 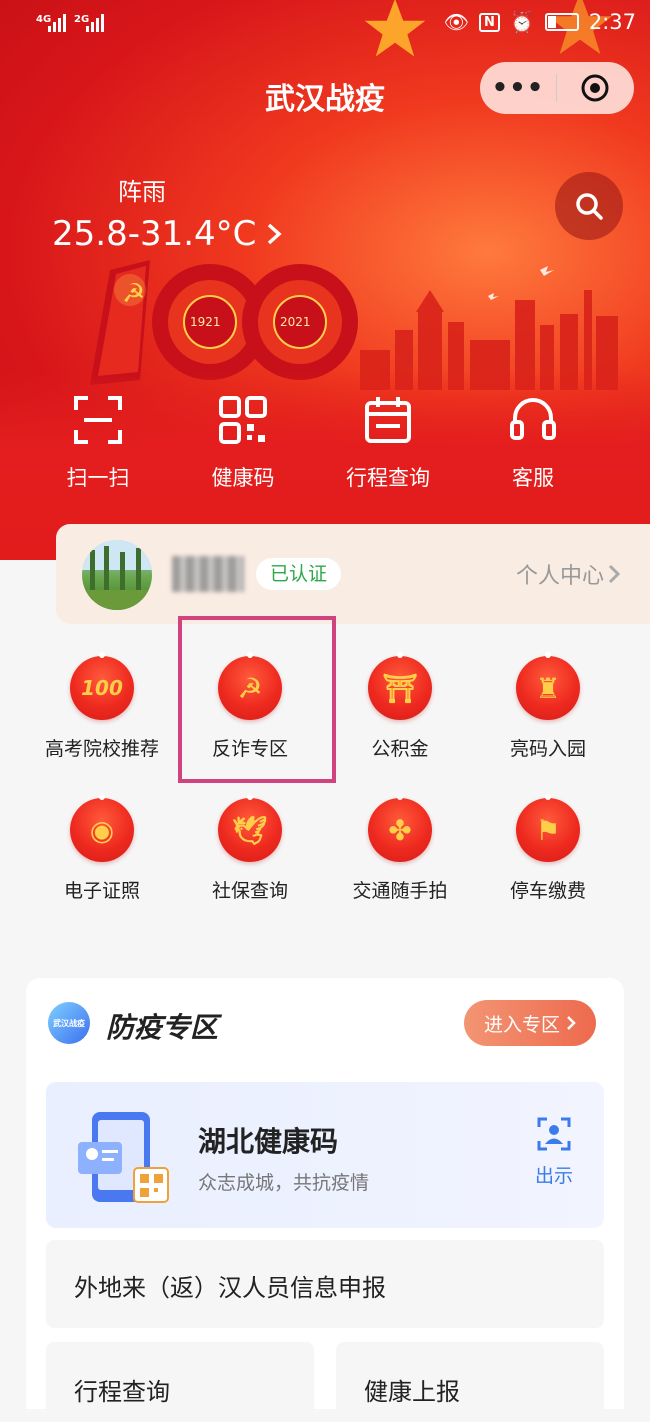 I want to click on section-title: 防疫专区, so click(x=162, y=1027).